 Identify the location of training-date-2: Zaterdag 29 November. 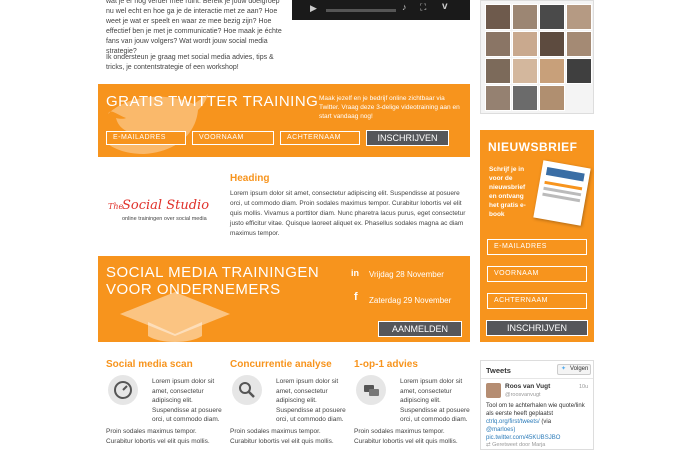
(410, 300).